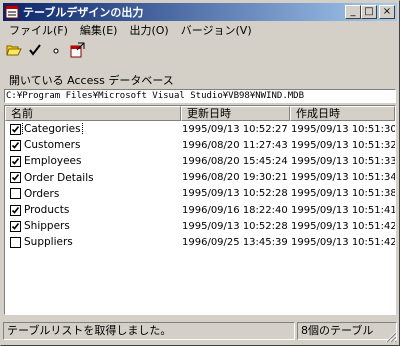 The width and height of the screenshot is (400, 346). I want to click on status-bar: テーブルリストを取得しました。 8個のテーブル, so click(200, 332).